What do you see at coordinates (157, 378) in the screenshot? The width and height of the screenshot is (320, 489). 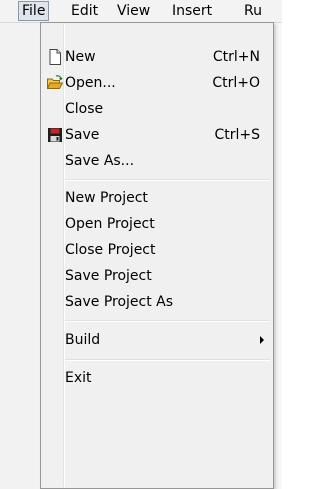 I see `menu-item-exit: Exit` at bounding box center [157, 378].